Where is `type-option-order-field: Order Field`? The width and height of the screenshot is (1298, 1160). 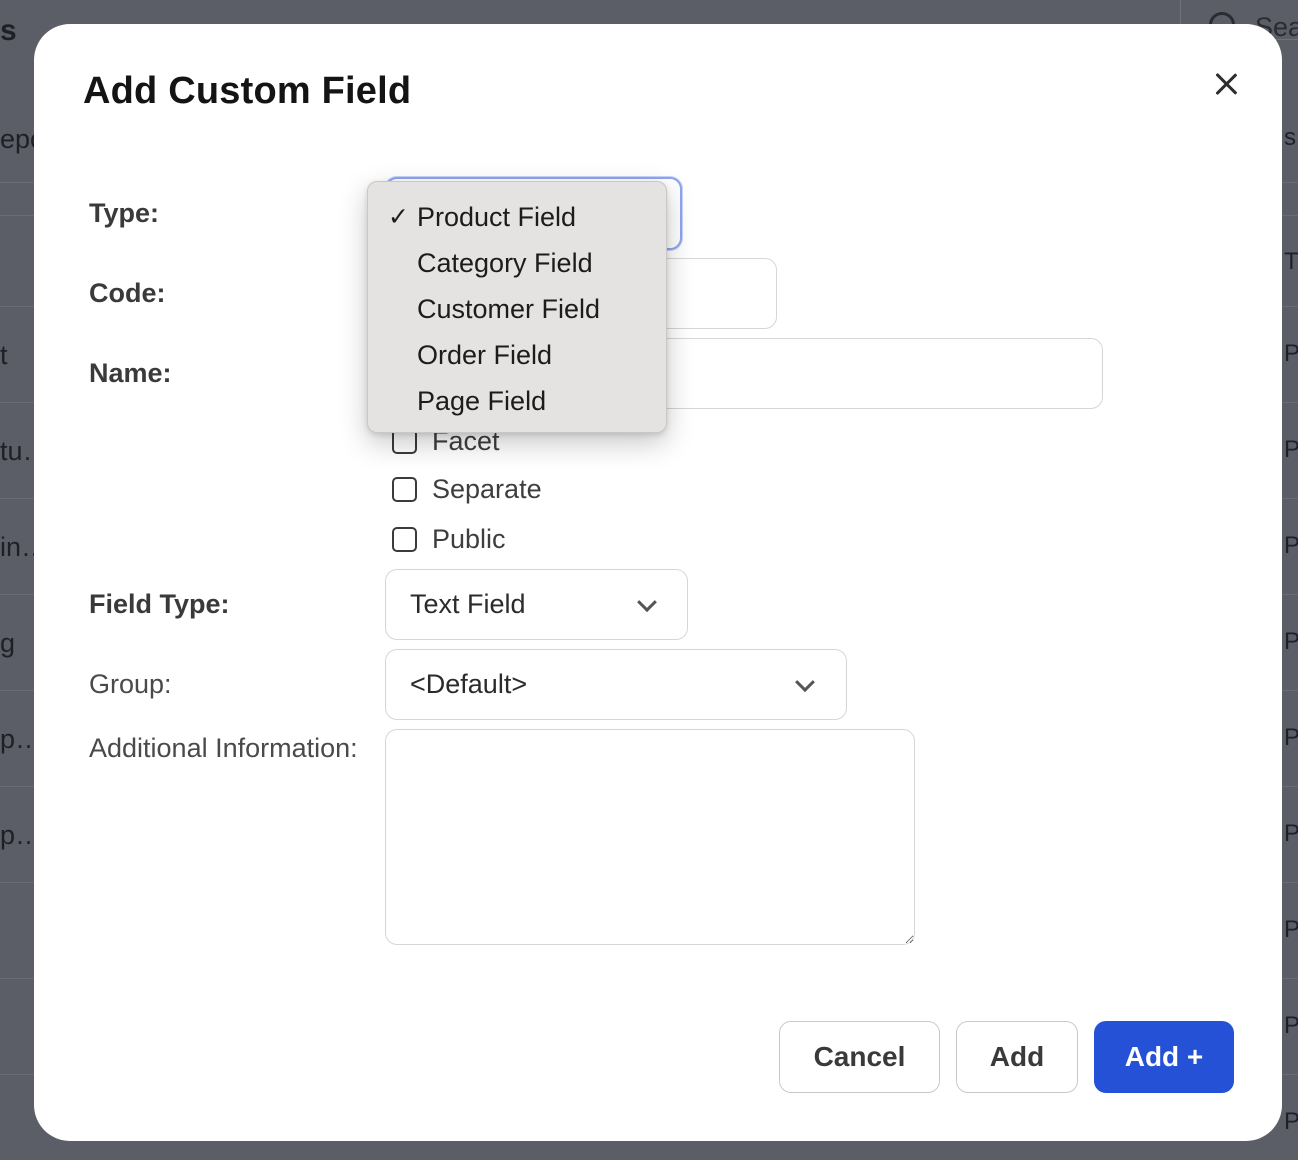 type-option-order-field: Order Field is located at coordinates (517, 355).